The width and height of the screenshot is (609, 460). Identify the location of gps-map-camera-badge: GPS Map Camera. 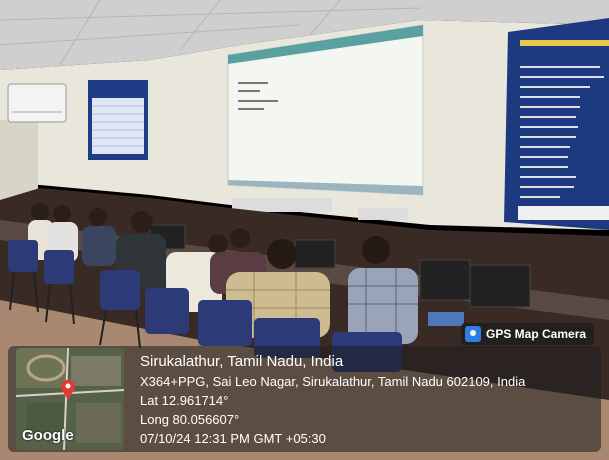
(528, 334).